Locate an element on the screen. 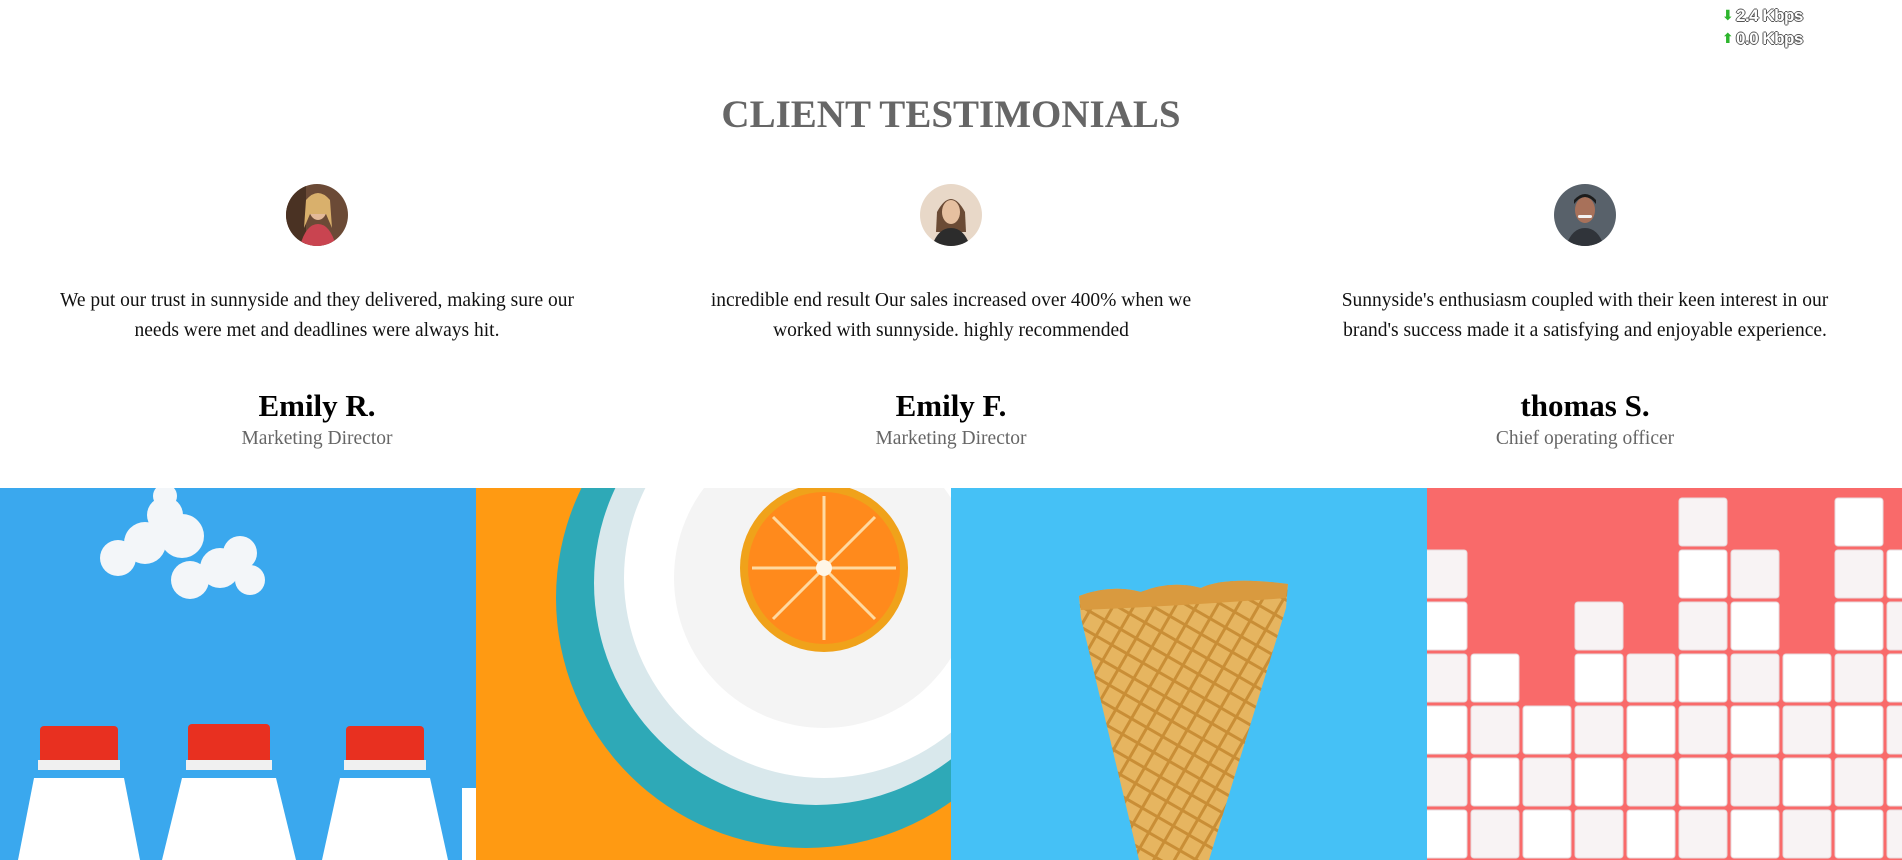  download-speed-row: ⬇ 2.4 Kbps is located at coordinates (1762, 15).